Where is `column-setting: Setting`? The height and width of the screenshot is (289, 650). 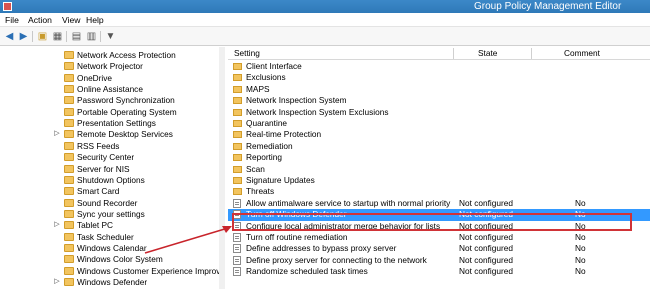
column-setting: Setting is located at coordinates (247, 53).